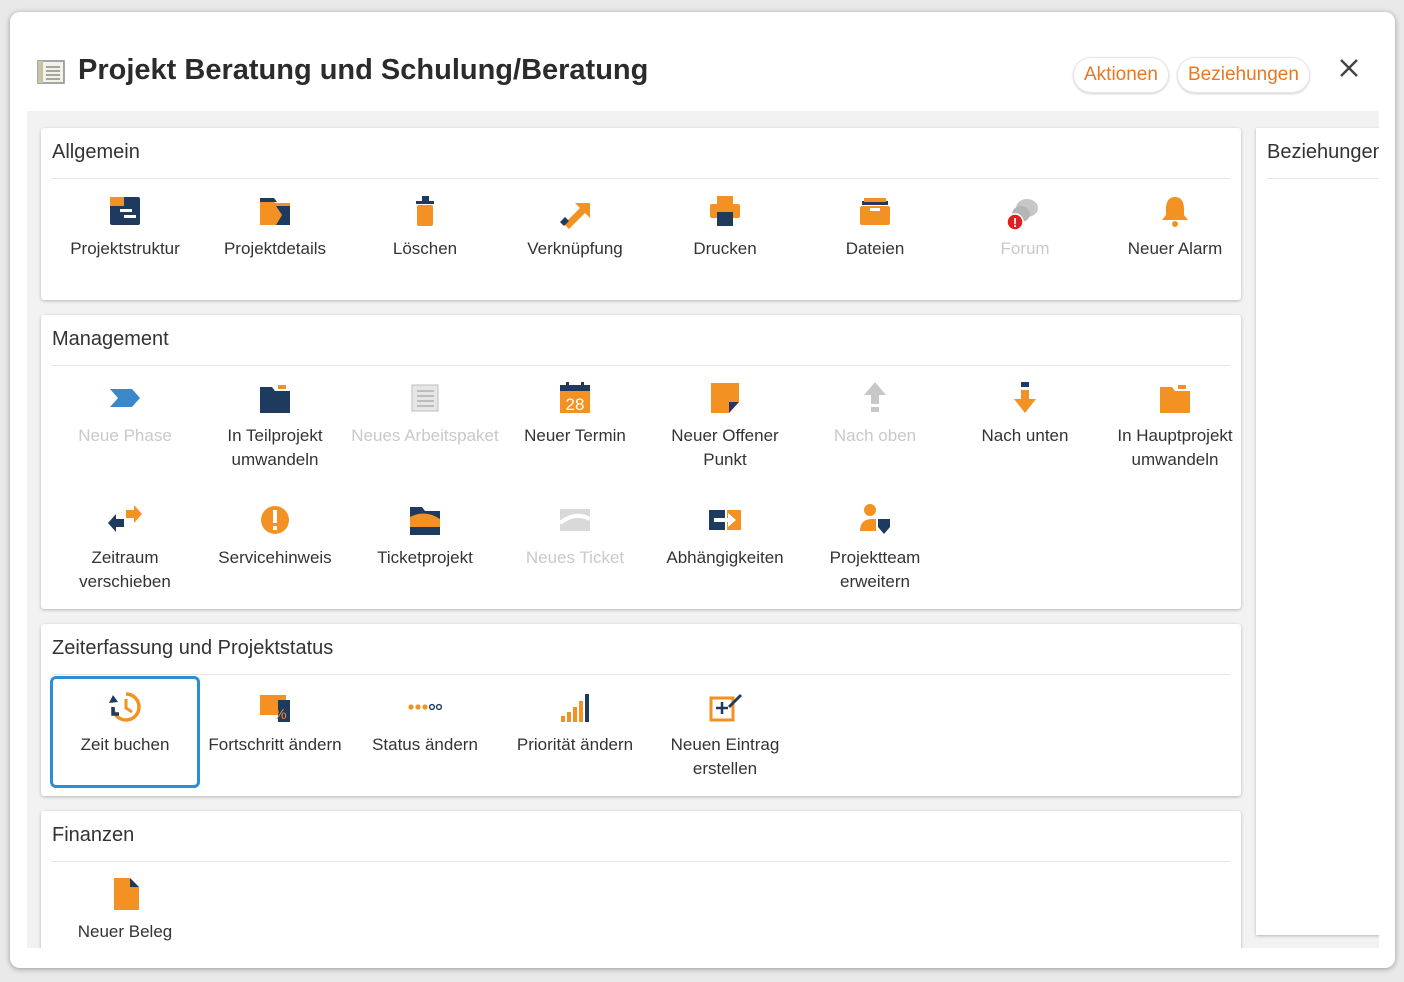 Image resolution: width=1404 pixels, height=982 pixels. I want to click on tile-label: Projektdetails, so click(275, 248).